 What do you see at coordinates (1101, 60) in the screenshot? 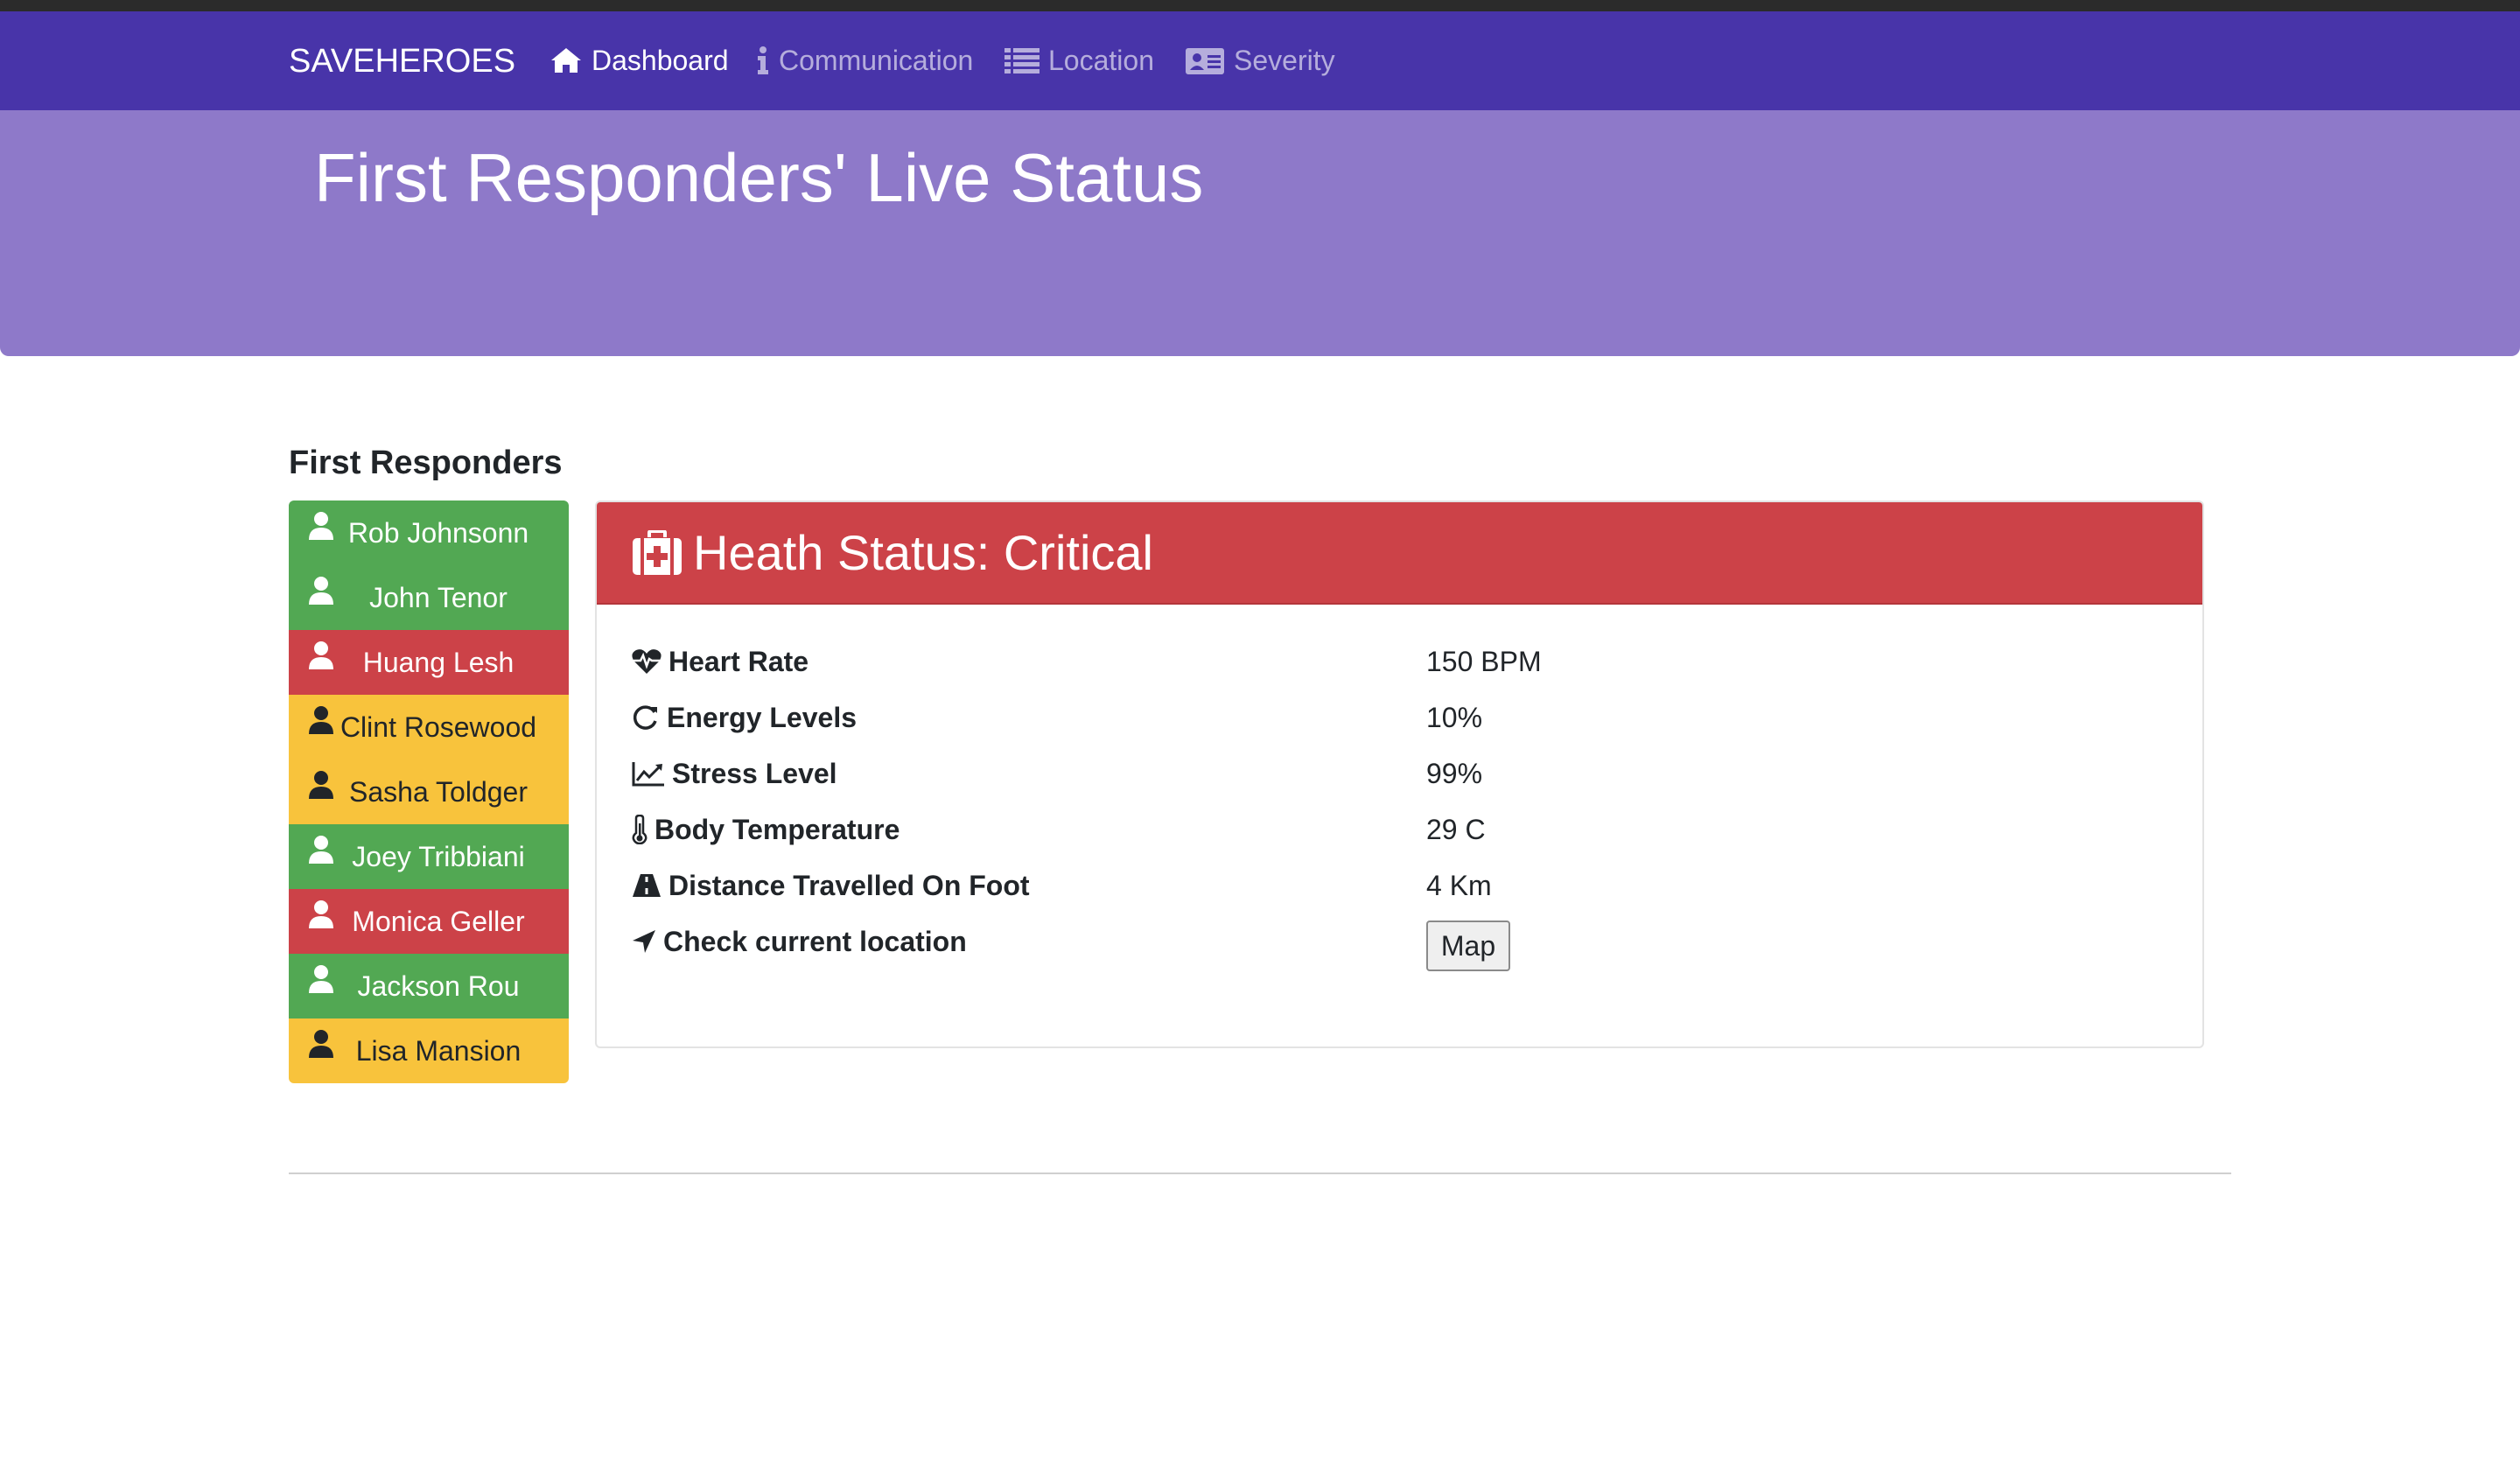
I see `nav-location-label: Location` at bounding box center [1101, 60].